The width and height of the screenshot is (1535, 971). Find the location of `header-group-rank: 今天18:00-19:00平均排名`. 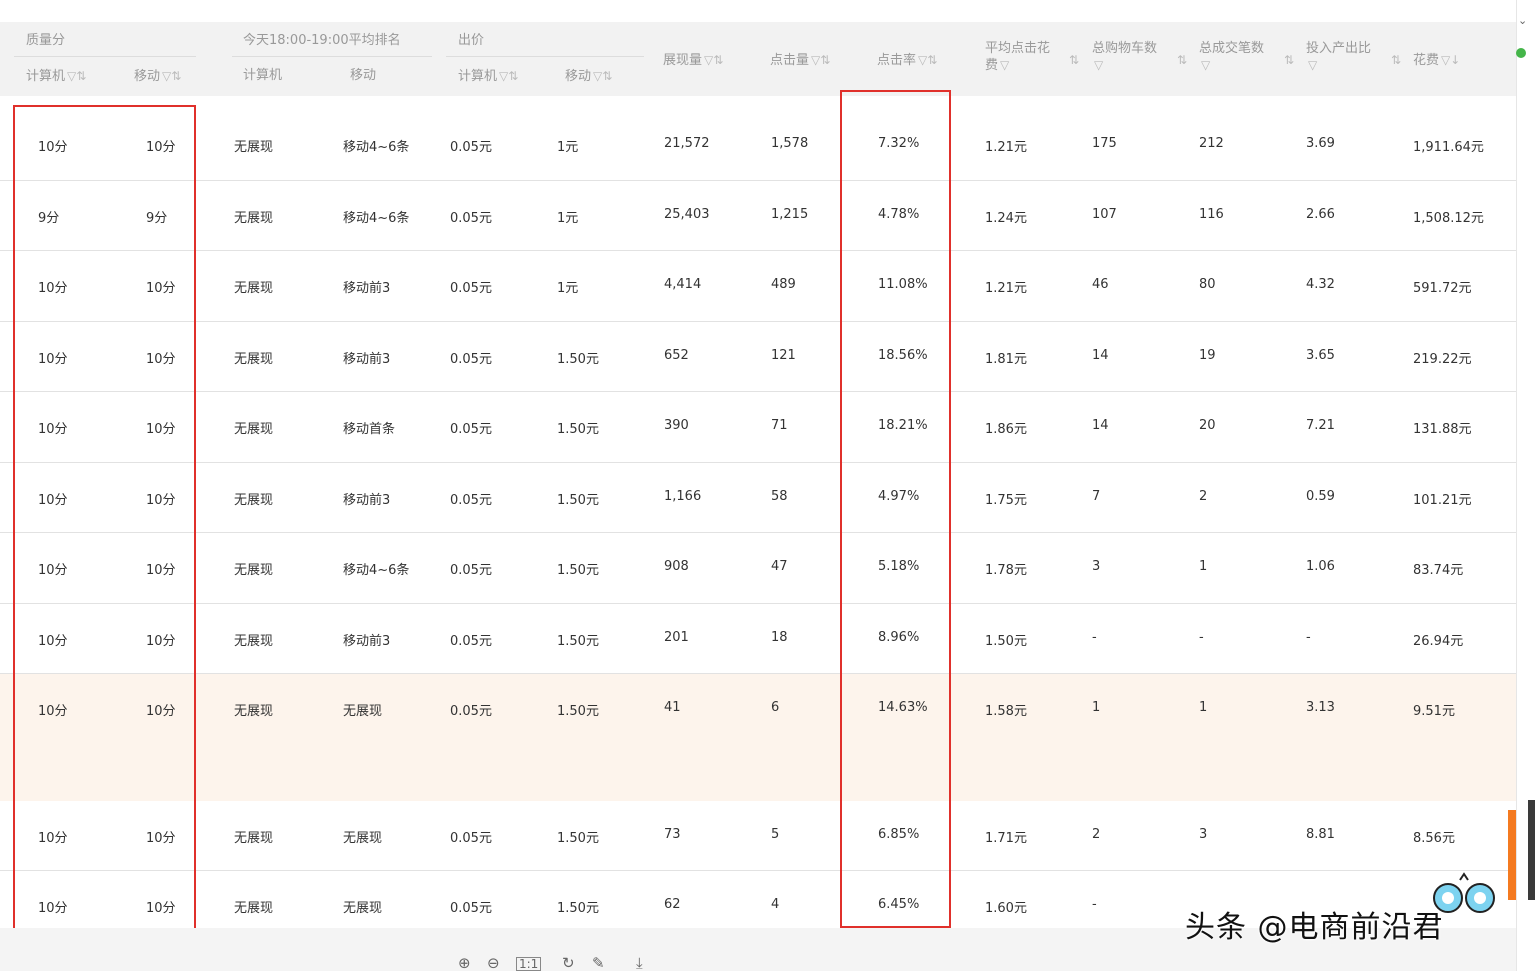

header-group-rank: 今天18:00-19:00平均排名 is located at coordinates (322, 40).